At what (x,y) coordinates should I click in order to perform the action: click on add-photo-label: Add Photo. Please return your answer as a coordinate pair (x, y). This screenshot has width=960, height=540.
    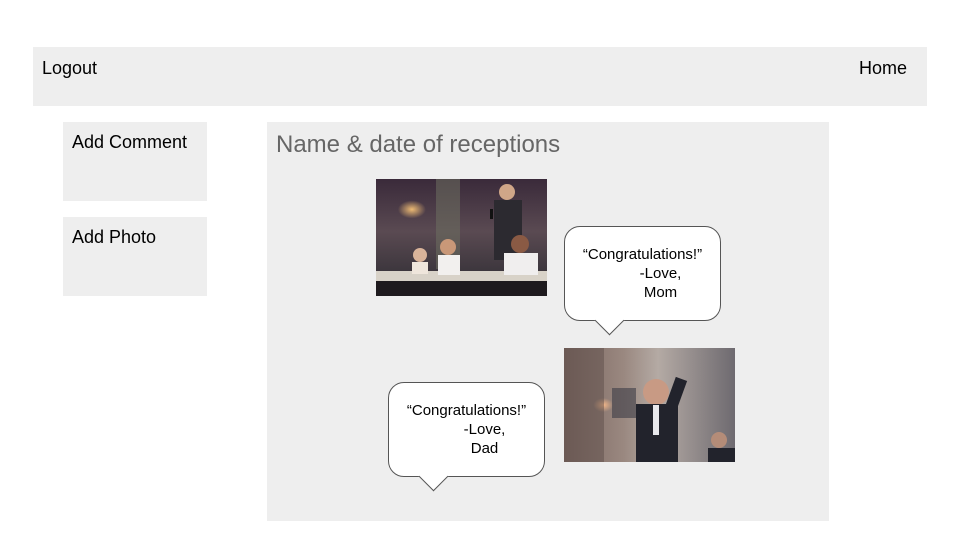
    Looking at the image, I should click on (114, 237).